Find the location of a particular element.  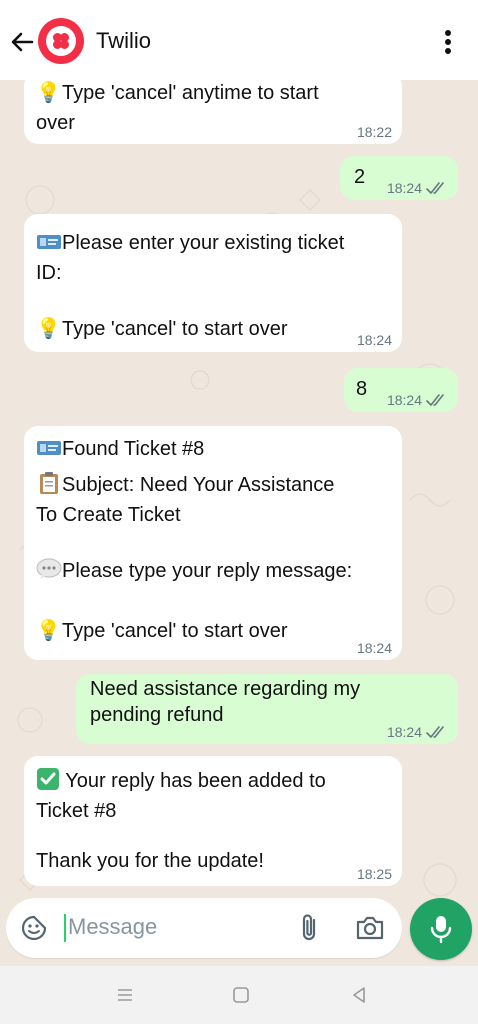

paperclip-icon is located at coordinates (310, 928).